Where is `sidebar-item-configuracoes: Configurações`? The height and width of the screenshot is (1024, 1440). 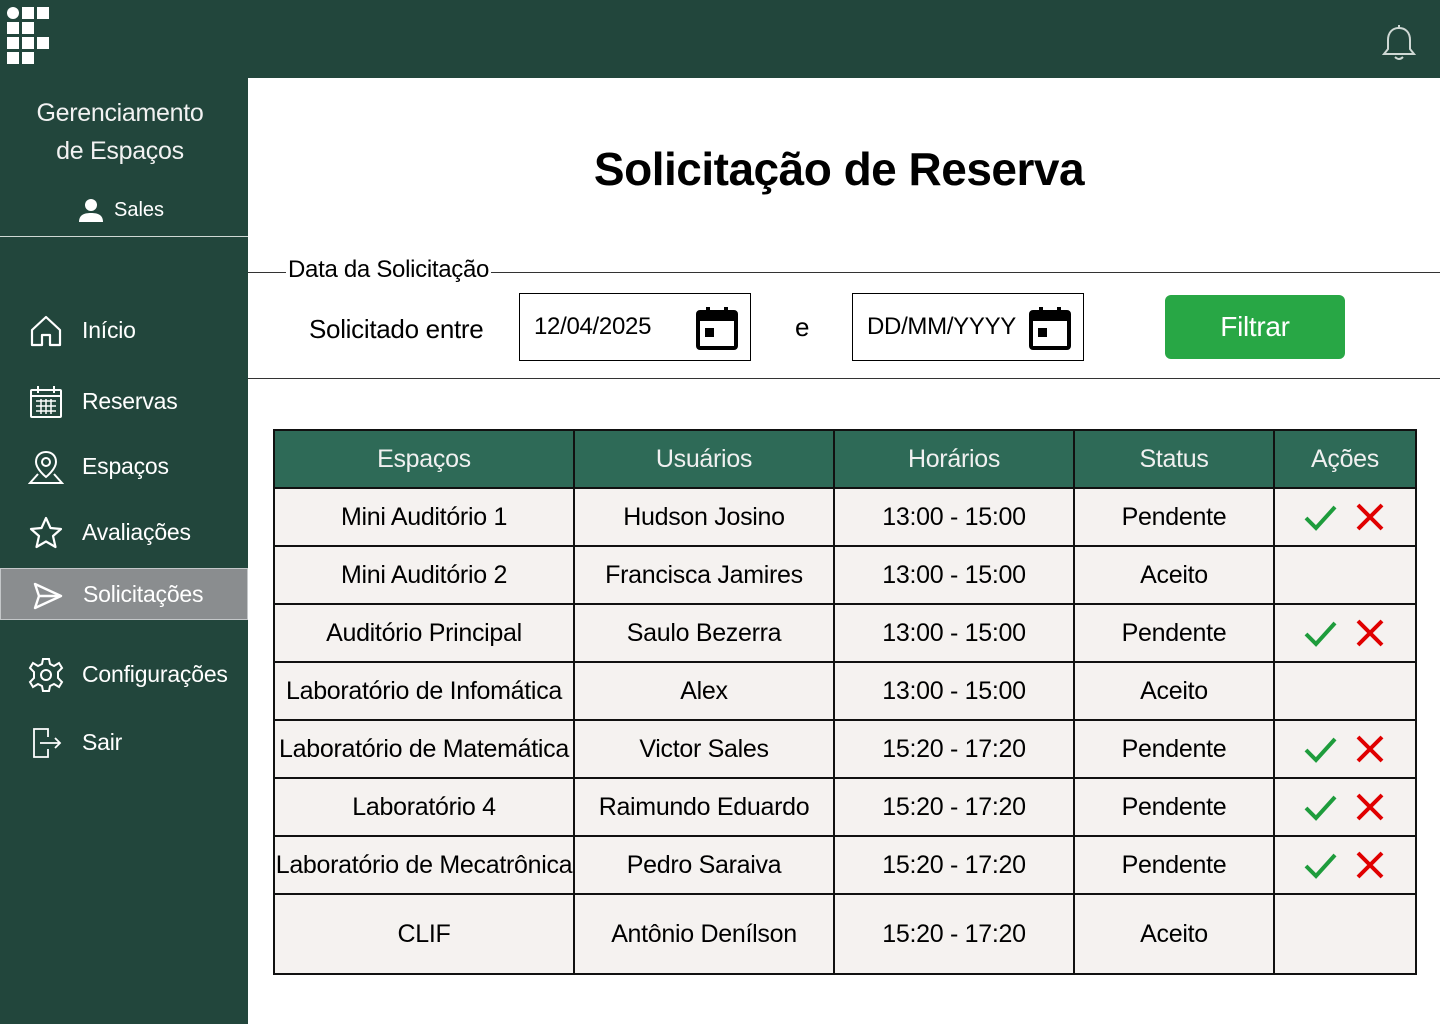 sidebar-item-configuracoes: Configurações is located at coordinates (124, 674).